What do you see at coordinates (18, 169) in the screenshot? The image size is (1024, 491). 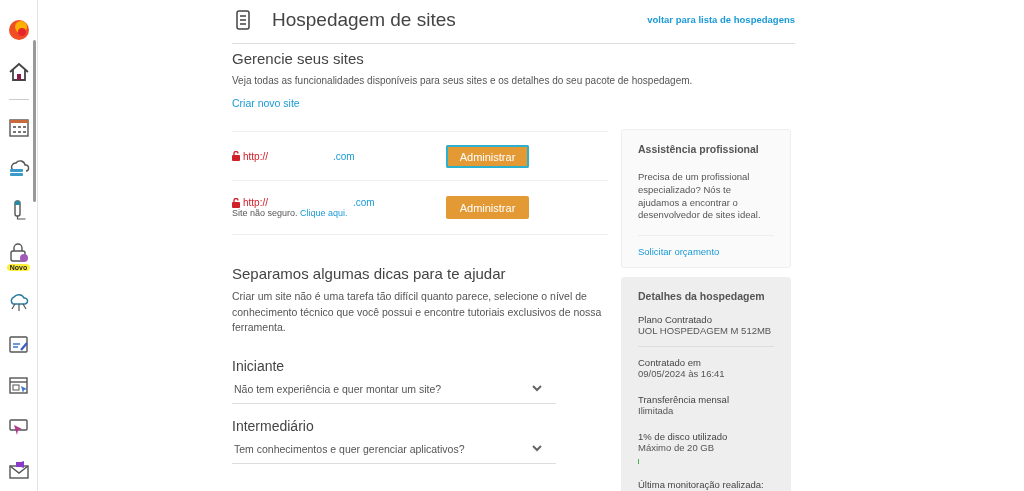 I see `cloud-server-icon` at bounding box center [18, 169].